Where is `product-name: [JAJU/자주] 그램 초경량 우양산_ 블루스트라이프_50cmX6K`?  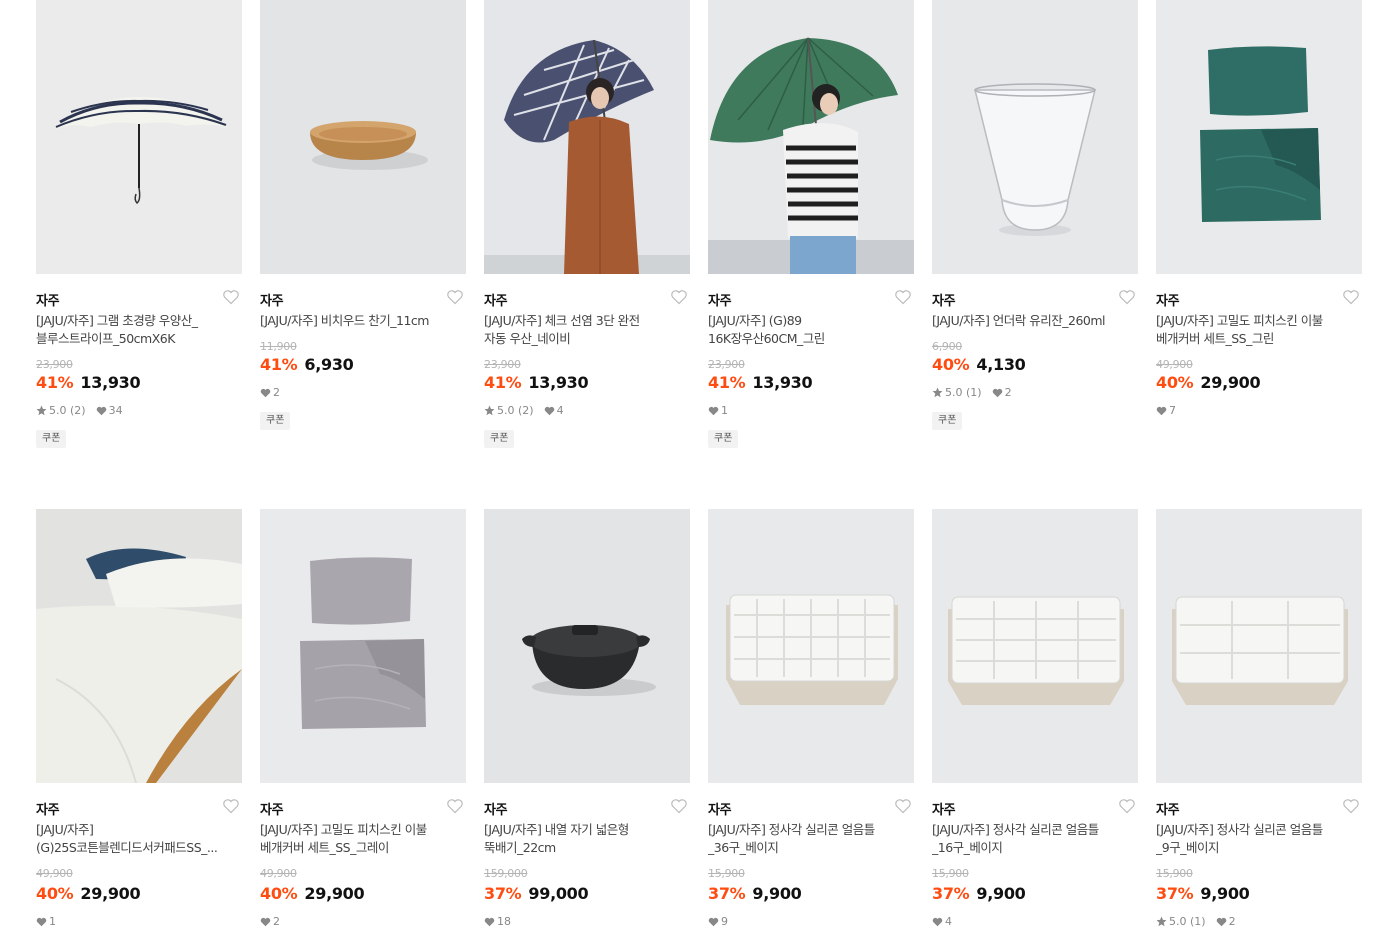
product-name: [JAJU/자주] 그램 초경량 우양산_ 블루스트라이프_50cmX6K is located at coordinates (138, 330).